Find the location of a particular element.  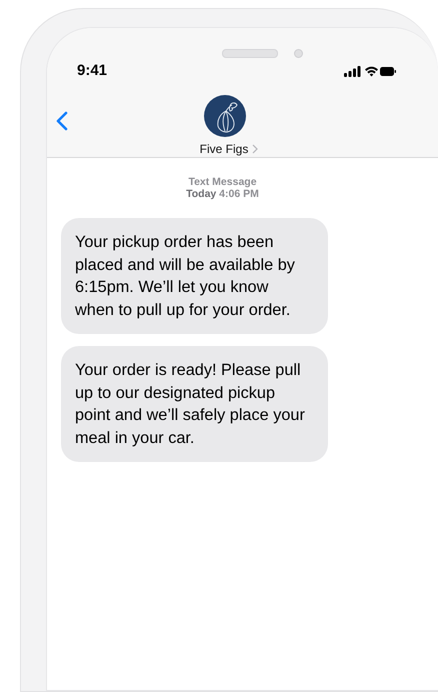

status-time: 9:41 is located at coordinates (92, 70).